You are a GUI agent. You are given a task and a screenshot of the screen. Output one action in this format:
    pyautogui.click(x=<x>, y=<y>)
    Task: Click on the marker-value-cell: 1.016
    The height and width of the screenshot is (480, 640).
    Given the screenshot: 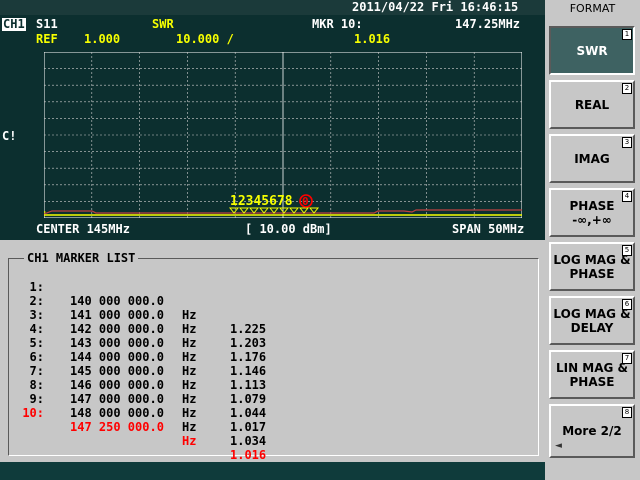 What is the action you would take?
    pyautogui.click(x=248, y=455)
    